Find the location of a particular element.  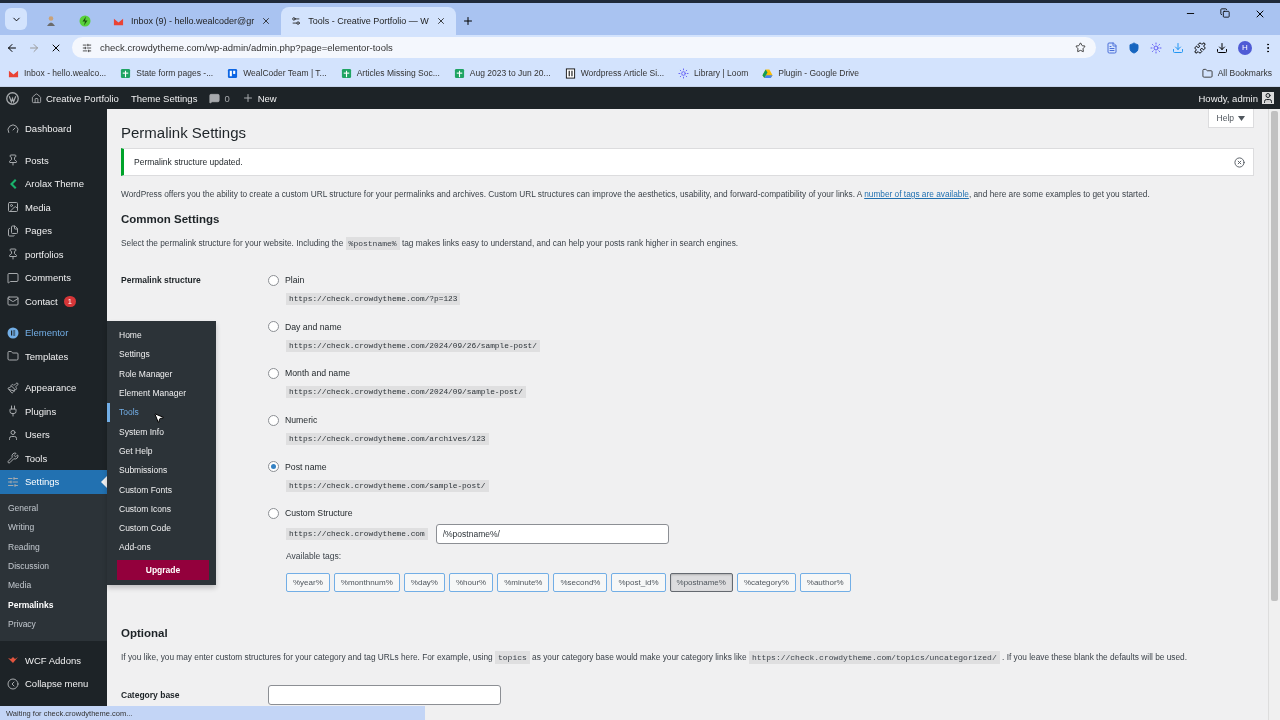

images-icon is located at coordinates (13, 207).